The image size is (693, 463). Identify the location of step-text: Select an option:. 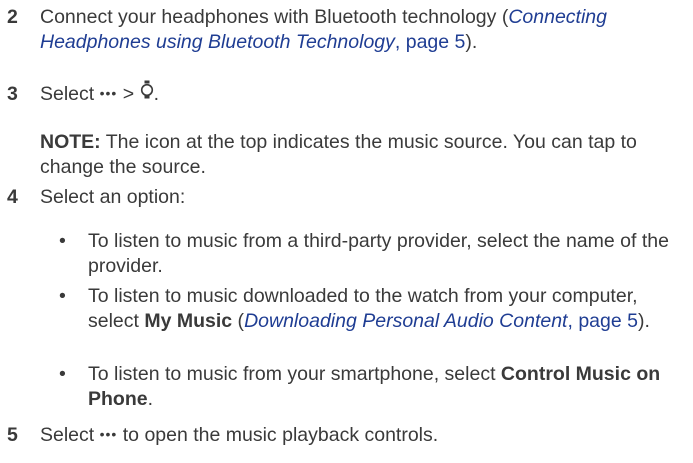
(113, 197).